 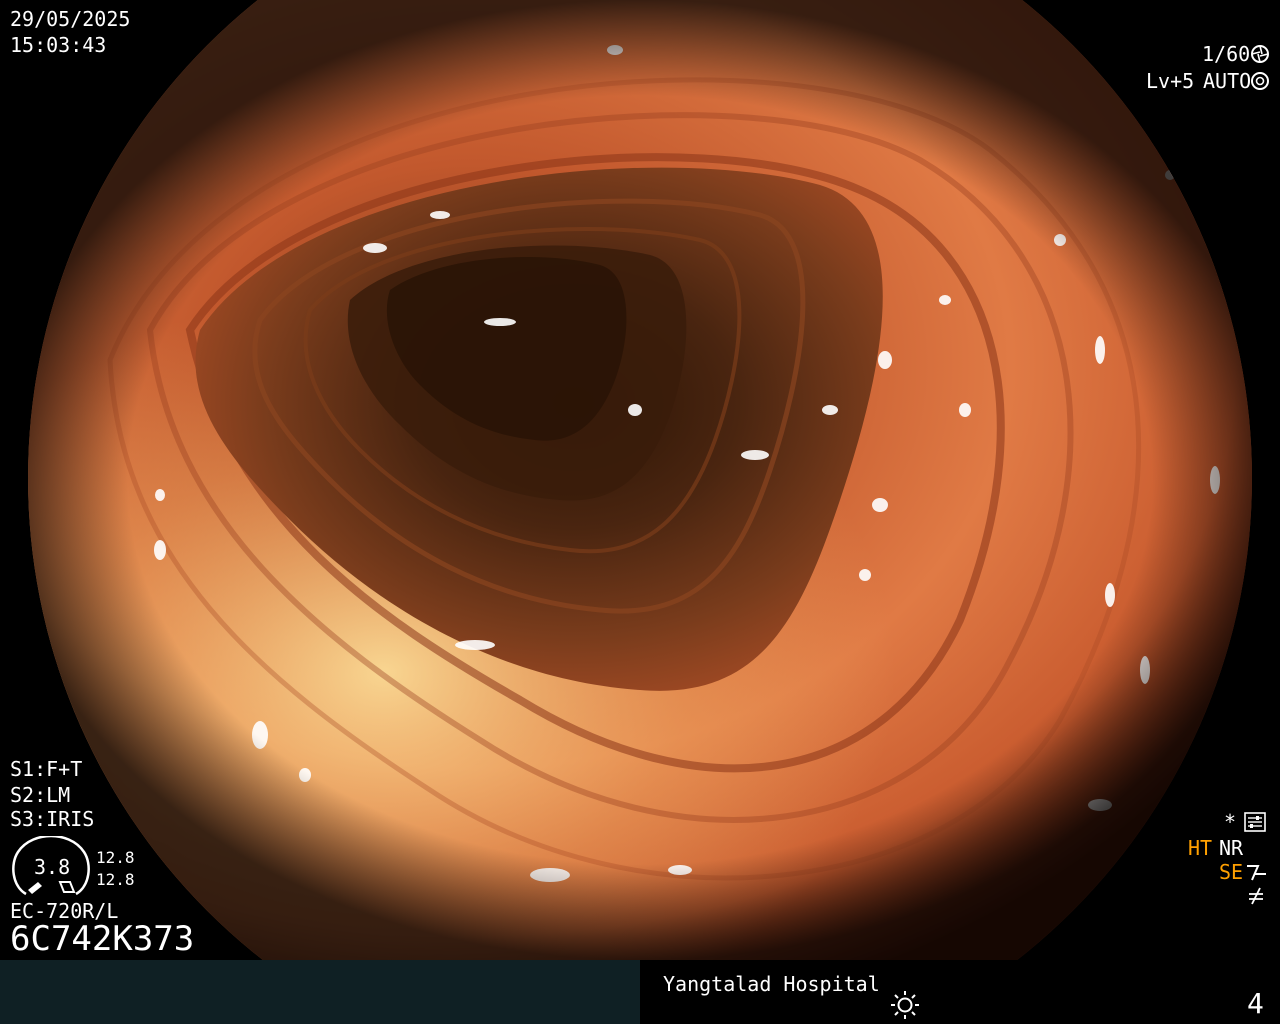 What do you see at coordinates (1200, 848) in the screenshot?
I see `ht-indicator: HT` at bounding box center [1200, 848].